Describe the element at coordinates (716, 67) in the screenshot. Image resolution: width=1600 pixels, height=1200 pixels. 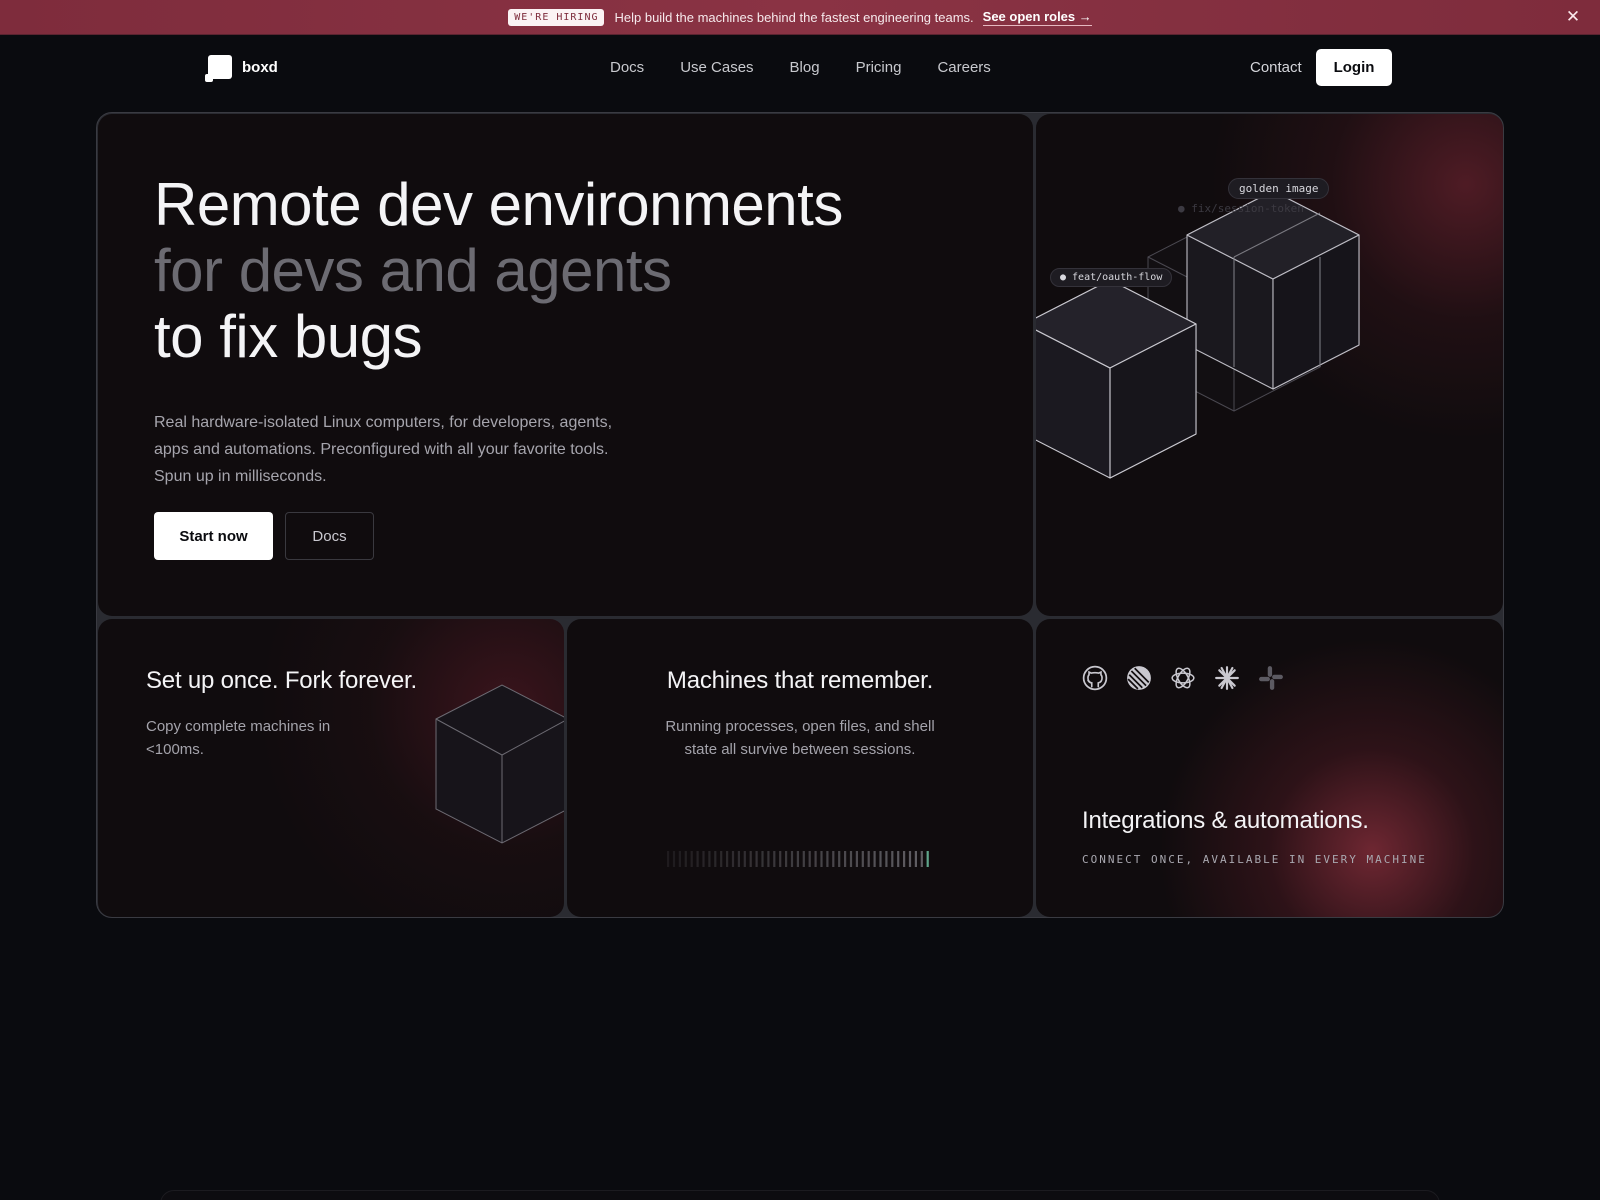
I see `nav-link-use-cases: Use Cases` at that location.